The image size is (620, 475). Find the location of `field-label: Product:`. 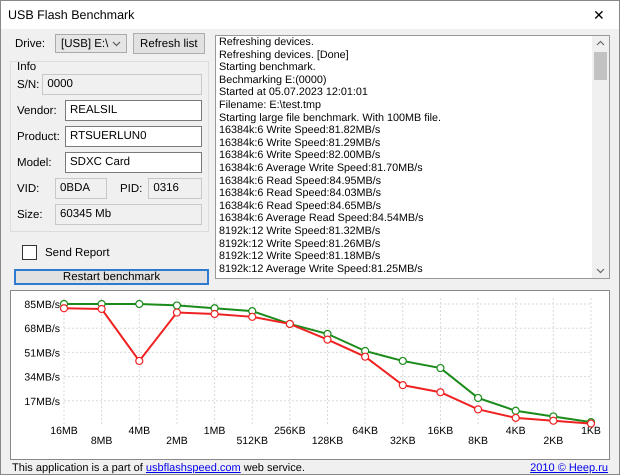

field-label: Product: is located at coordinates (39, 136).